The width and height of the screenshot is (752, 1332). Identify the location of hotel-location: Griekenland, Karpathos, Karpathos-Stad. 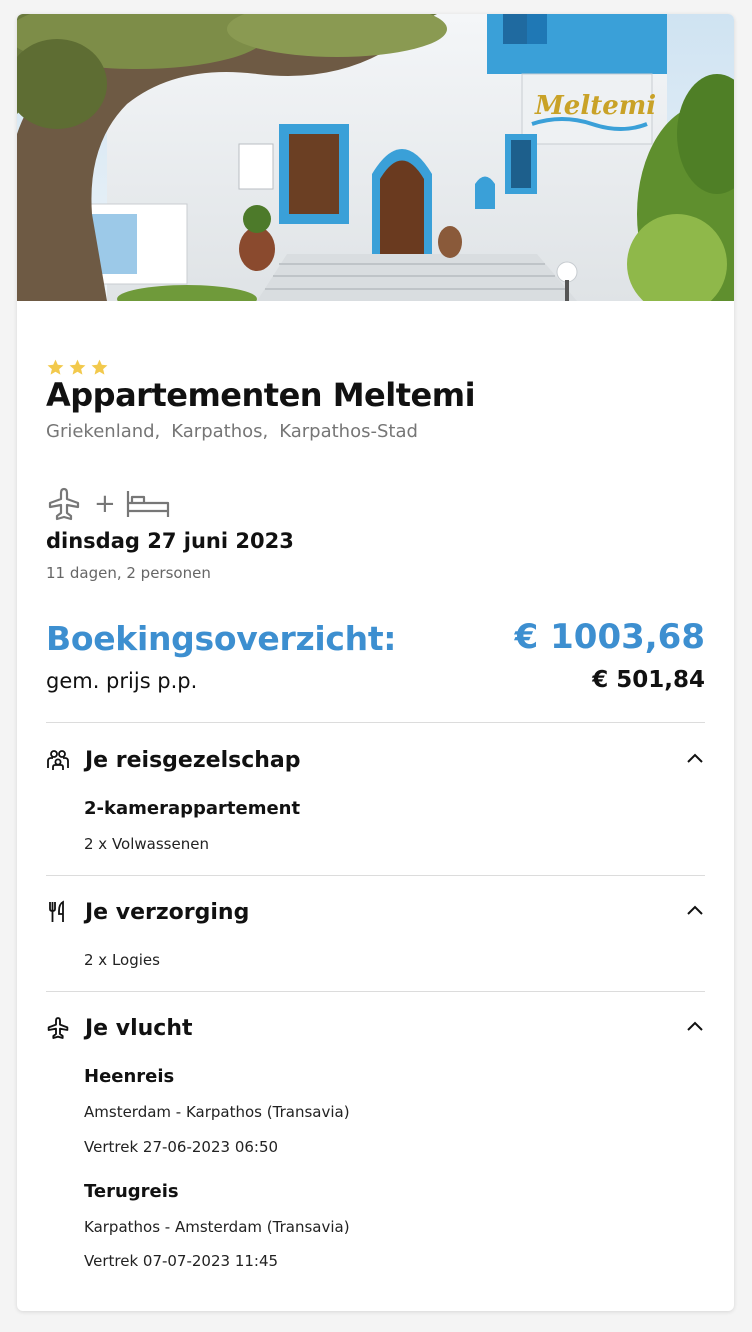
(232, 431).